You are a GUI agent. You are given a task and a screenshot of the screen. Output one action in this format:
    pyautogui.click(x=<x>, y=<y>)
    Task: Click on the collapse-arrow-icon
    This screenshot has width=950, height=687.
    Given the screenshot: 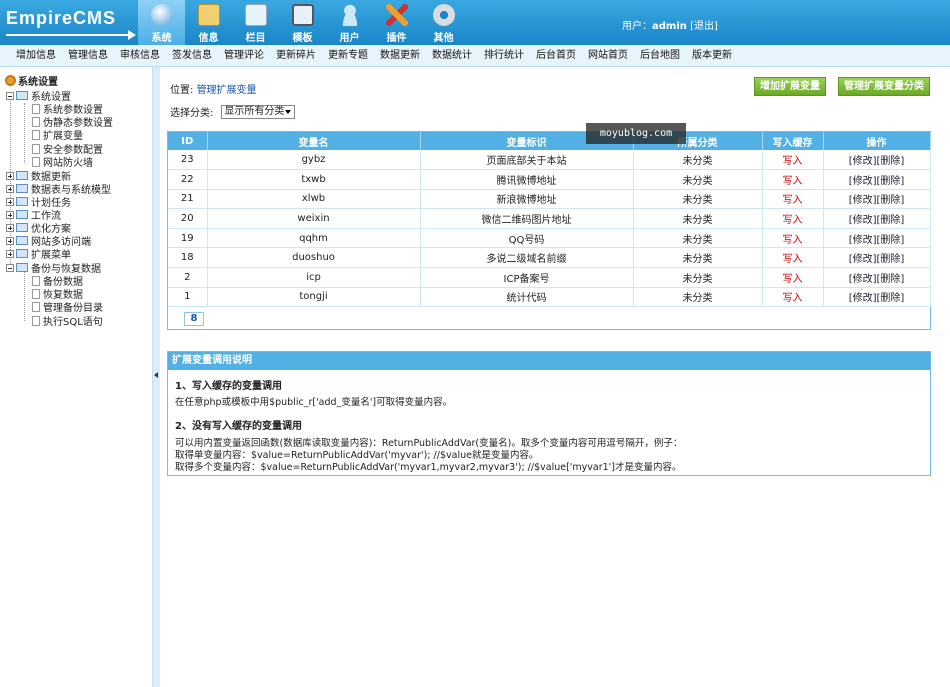 What is the action you would take?
    pyautogui.click(x=156, y=375)
    